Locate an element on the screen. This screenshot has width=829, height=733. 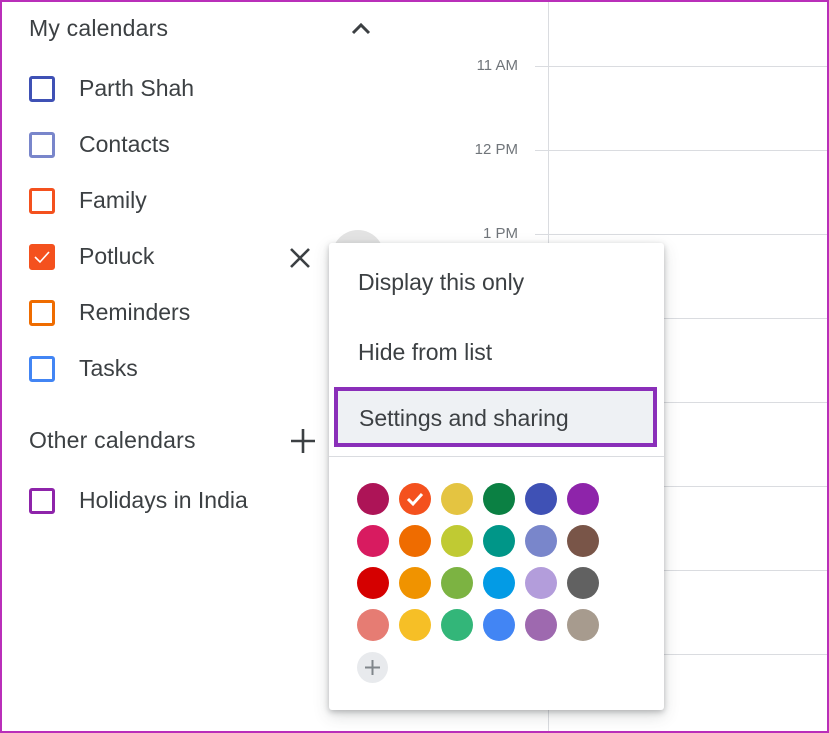
menu-item-settings-and-sharing: Settings and sharing is located at coordinates (495, 417).